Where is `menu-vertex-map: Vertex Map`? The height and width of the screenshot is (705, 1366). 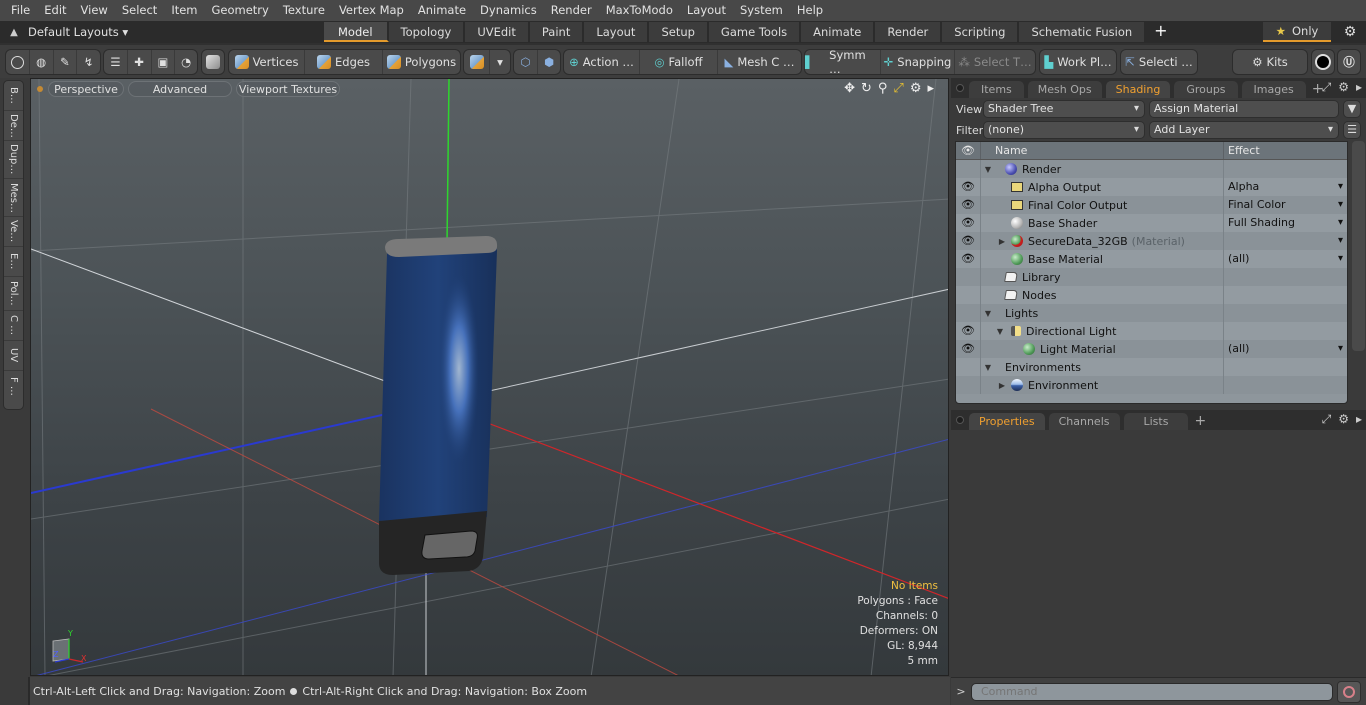 menu-vertex-map: Vertex Map is located at coordinates (371, 10).